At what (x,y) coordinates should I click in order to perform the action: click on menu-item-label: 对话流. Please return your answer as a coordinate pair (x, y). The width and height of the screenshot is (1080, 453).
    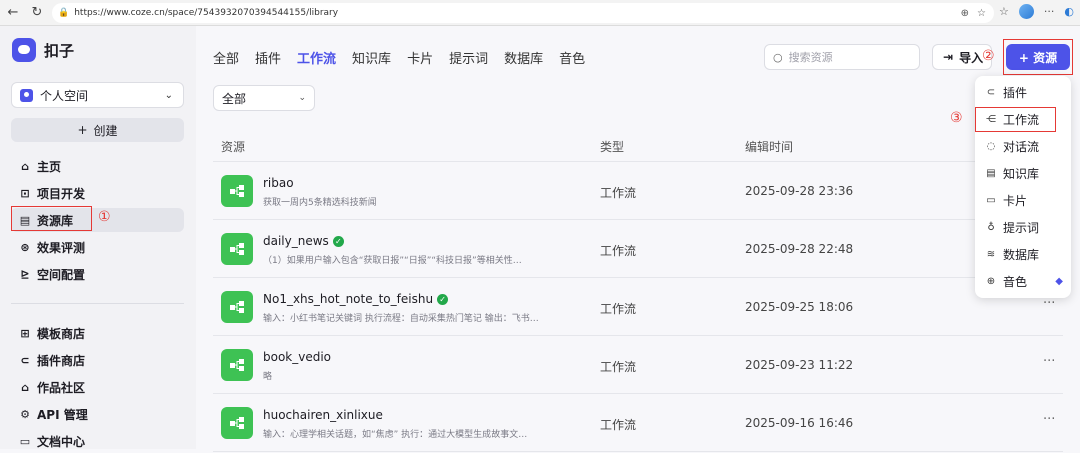
    Looking at the image, I should click on (1021, 146).